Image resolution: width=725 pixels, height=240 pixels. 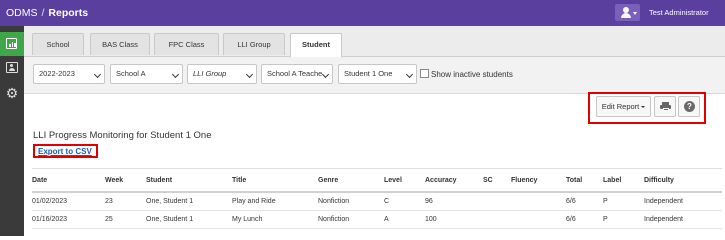 I want to click on tab-lli-group: LLI Group, so click(x=254, y=44).